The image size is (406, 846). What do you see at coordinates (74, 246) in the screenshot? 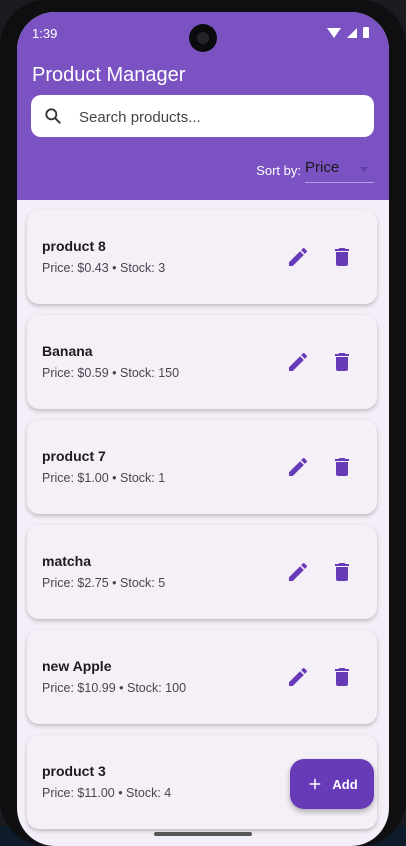
I see `product-name: product 8` at bounding box center [74, 246].